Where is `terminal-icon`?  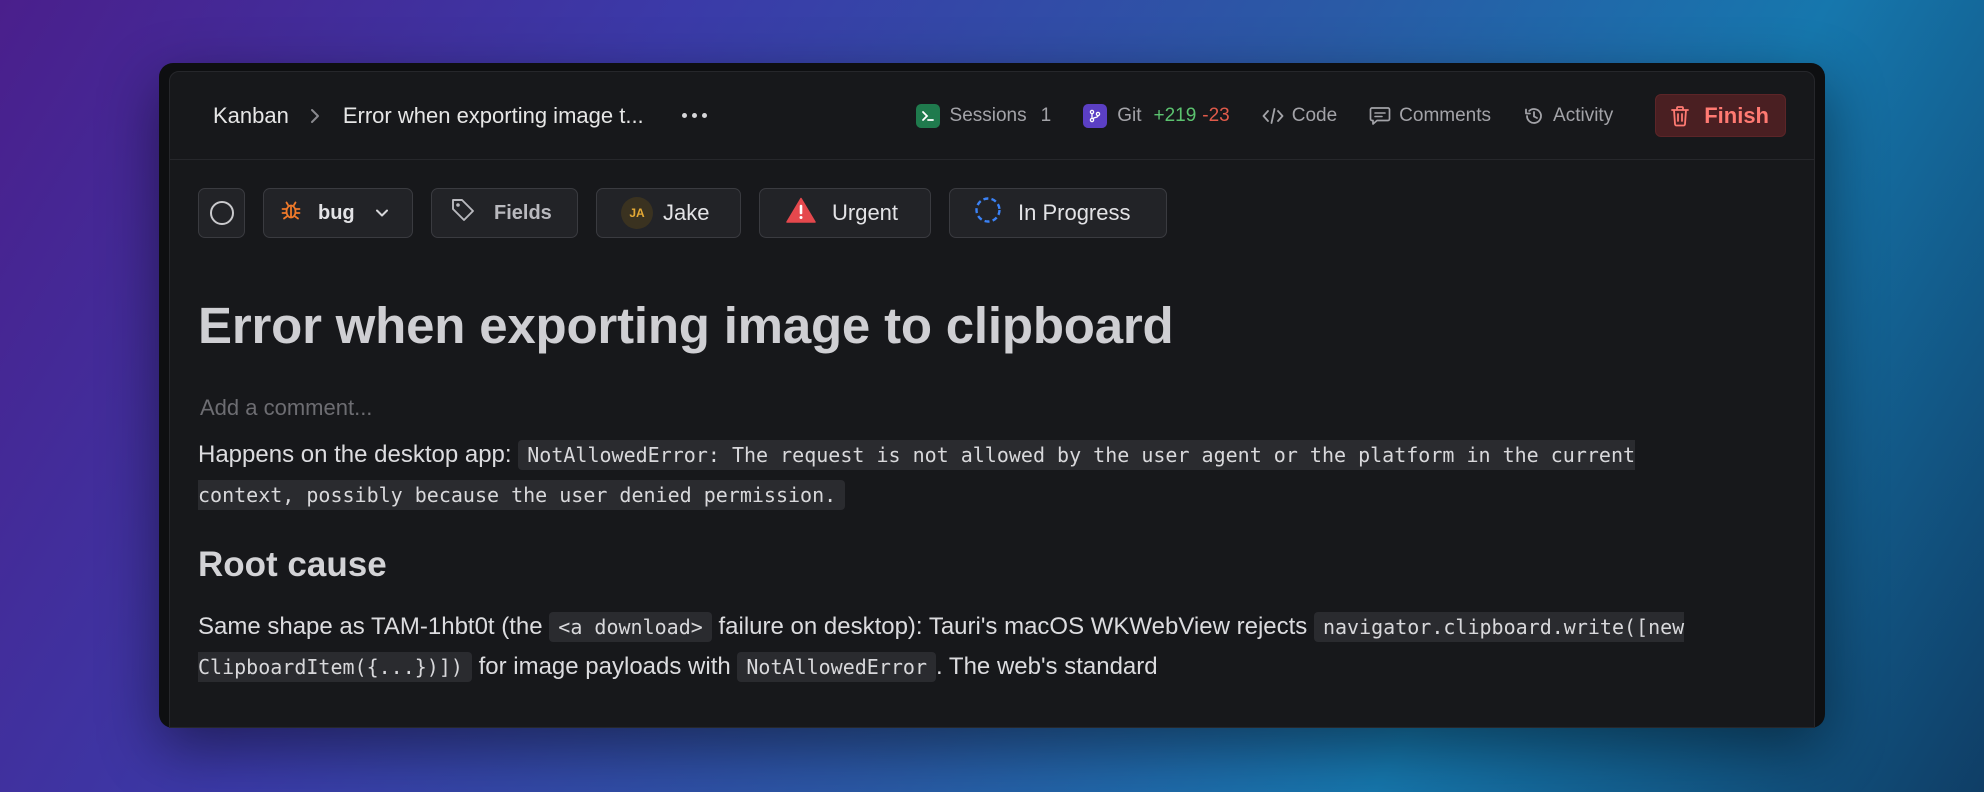
terminal-icon is located at coordinates (927, 115).